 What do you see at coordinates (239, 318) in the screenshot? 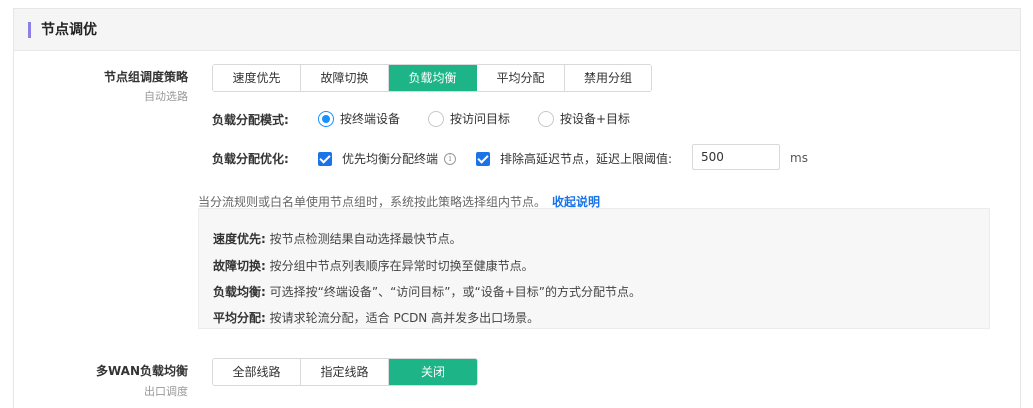
I see `help-term: 平均分配:` at bounding box center [239, 318].